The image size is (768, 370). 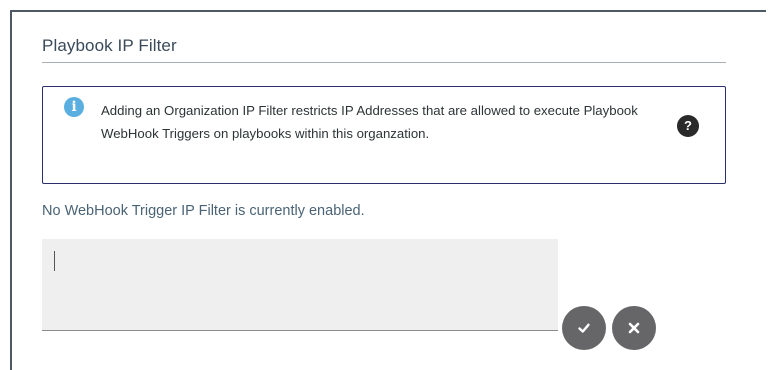 What do you see at coordinates (688, 126) in the screenshot?
I see `help-icon: ?` at bounding box center [688, 126].